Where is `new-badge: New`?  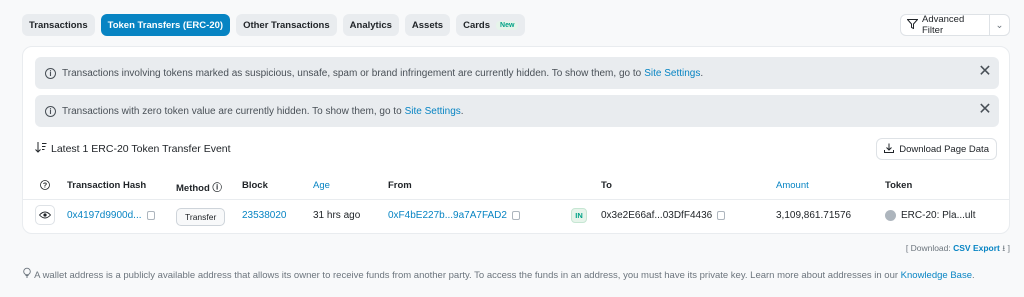
new-badge: New is located at coordinates (507, 25).